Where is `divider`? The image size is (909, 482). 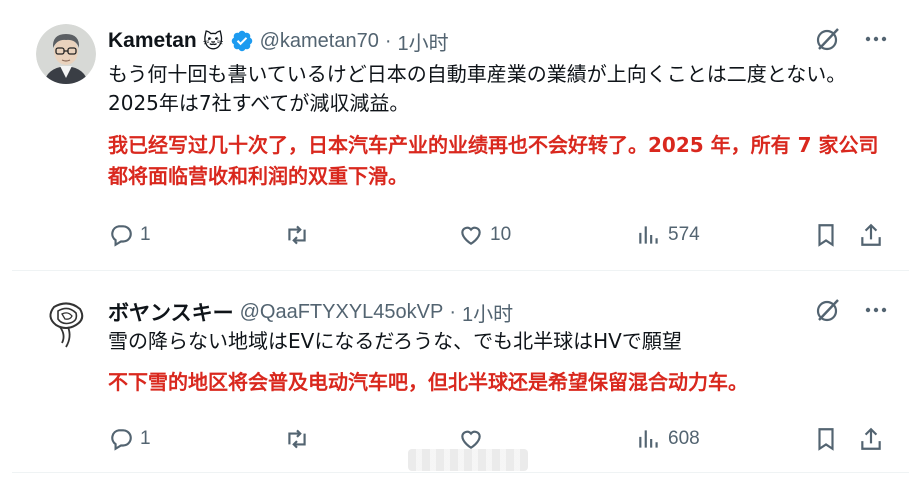 divider is located at coordinates (460, 472).